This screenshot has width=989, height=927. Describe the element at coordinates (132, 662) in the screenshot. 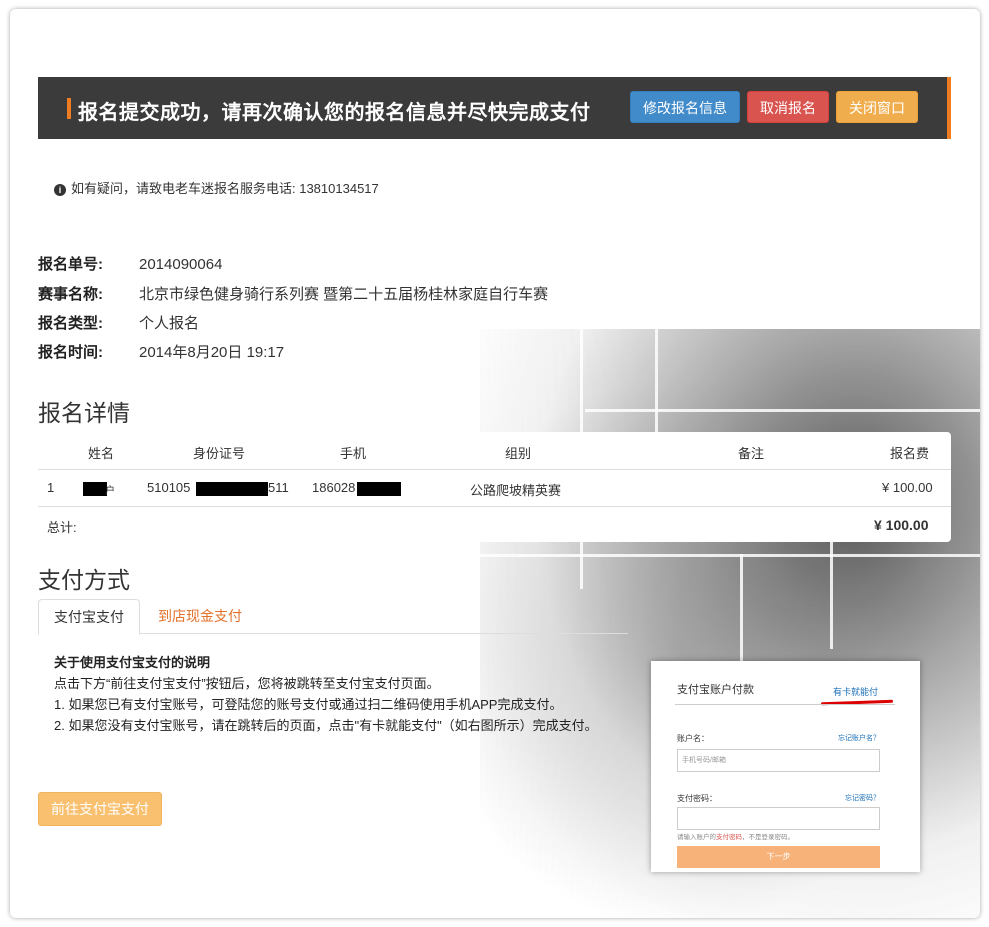

I see `instructions-title: 关于使用支付宝支付的说明` at that location.